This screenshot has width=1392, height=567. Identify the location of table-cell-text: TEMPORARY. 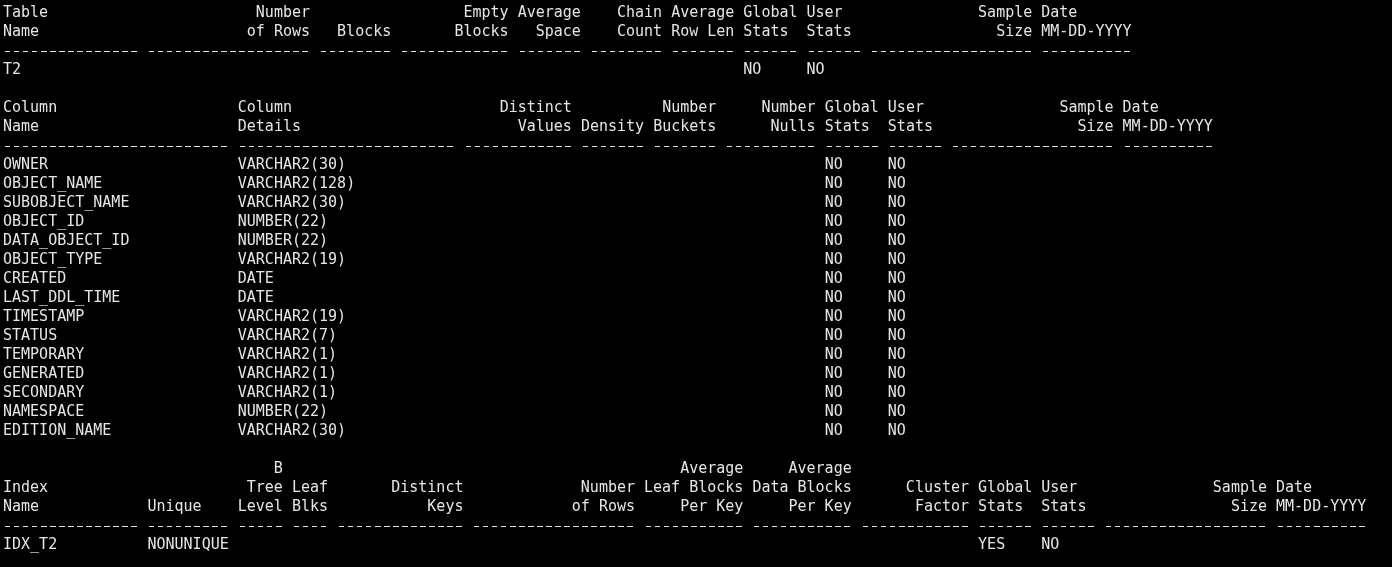
(44, 354).